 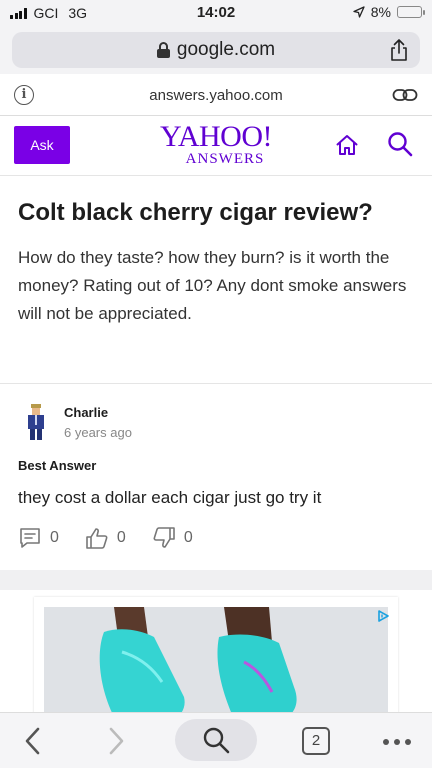 What do you see at coordinates (33, 741) in the screenshot?
I see `back-icon` at bounding box center [33, 741].